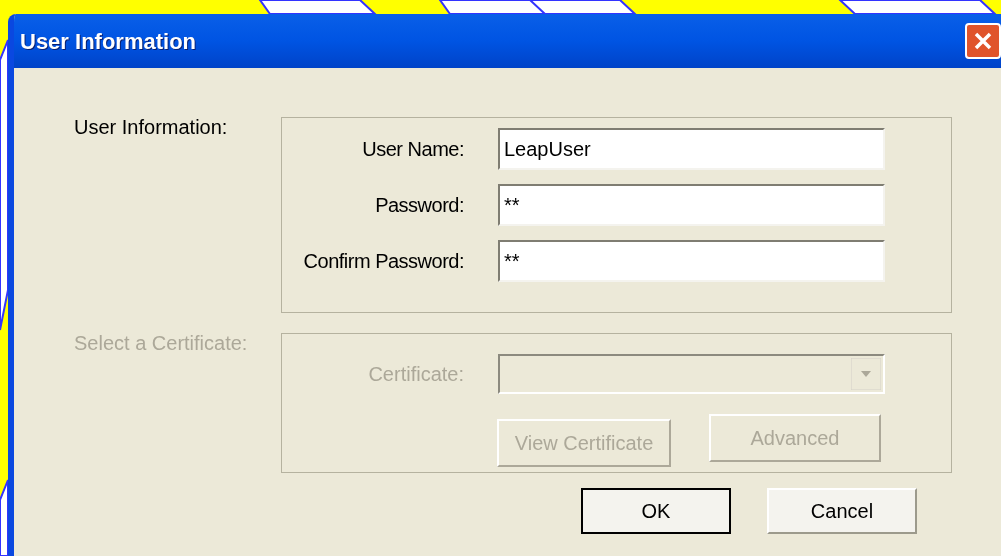 The image size is (1001, 556). Describe the element at coordinates (151, 127) in the screenshot. I see `section-label: User Information:` at that location.